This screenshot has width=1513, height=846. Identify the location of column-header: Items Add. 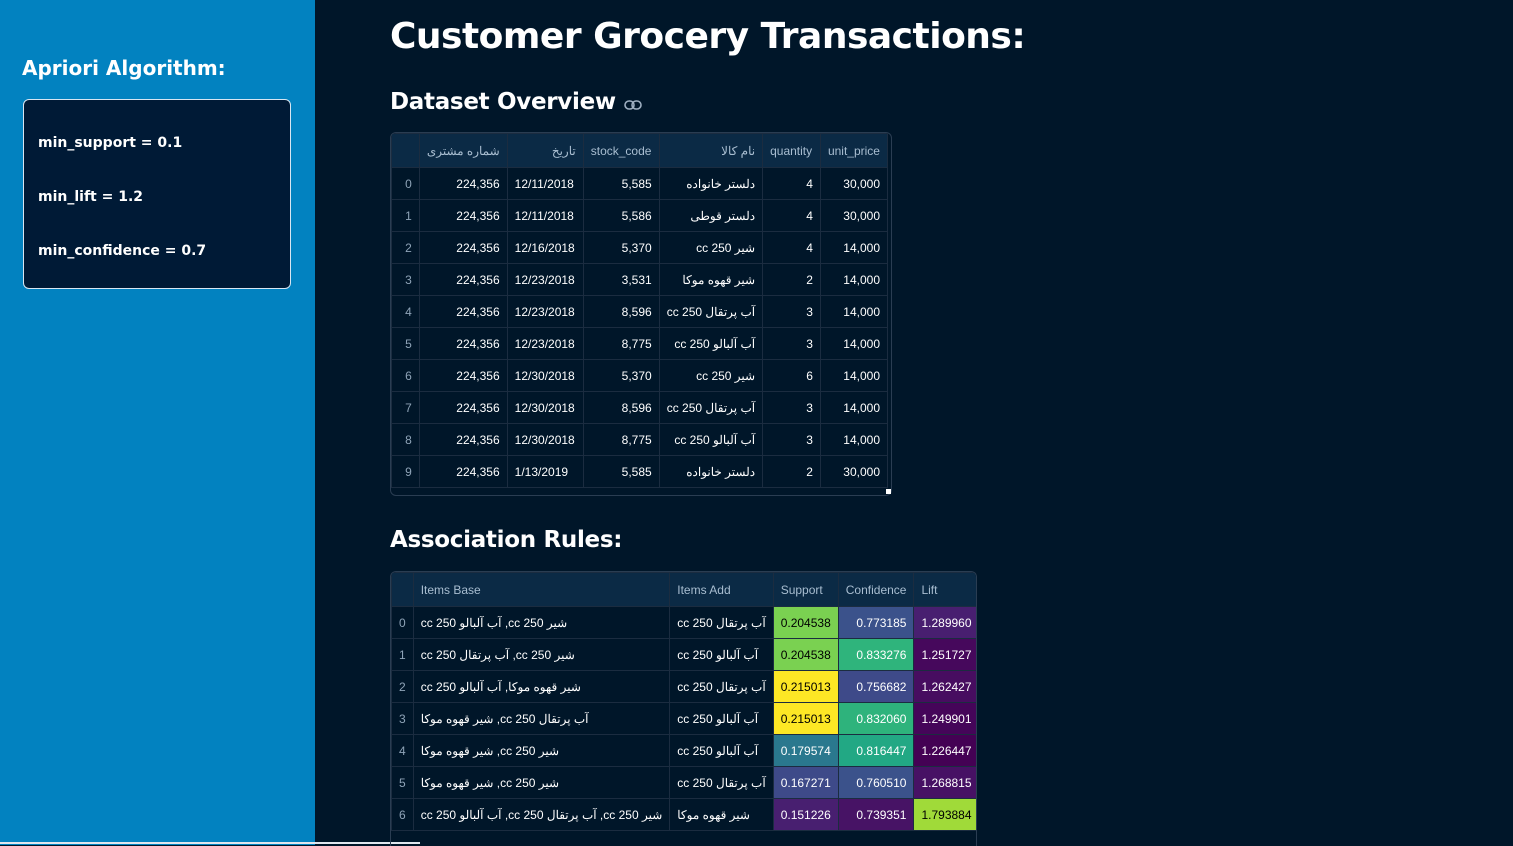
(721, 589).